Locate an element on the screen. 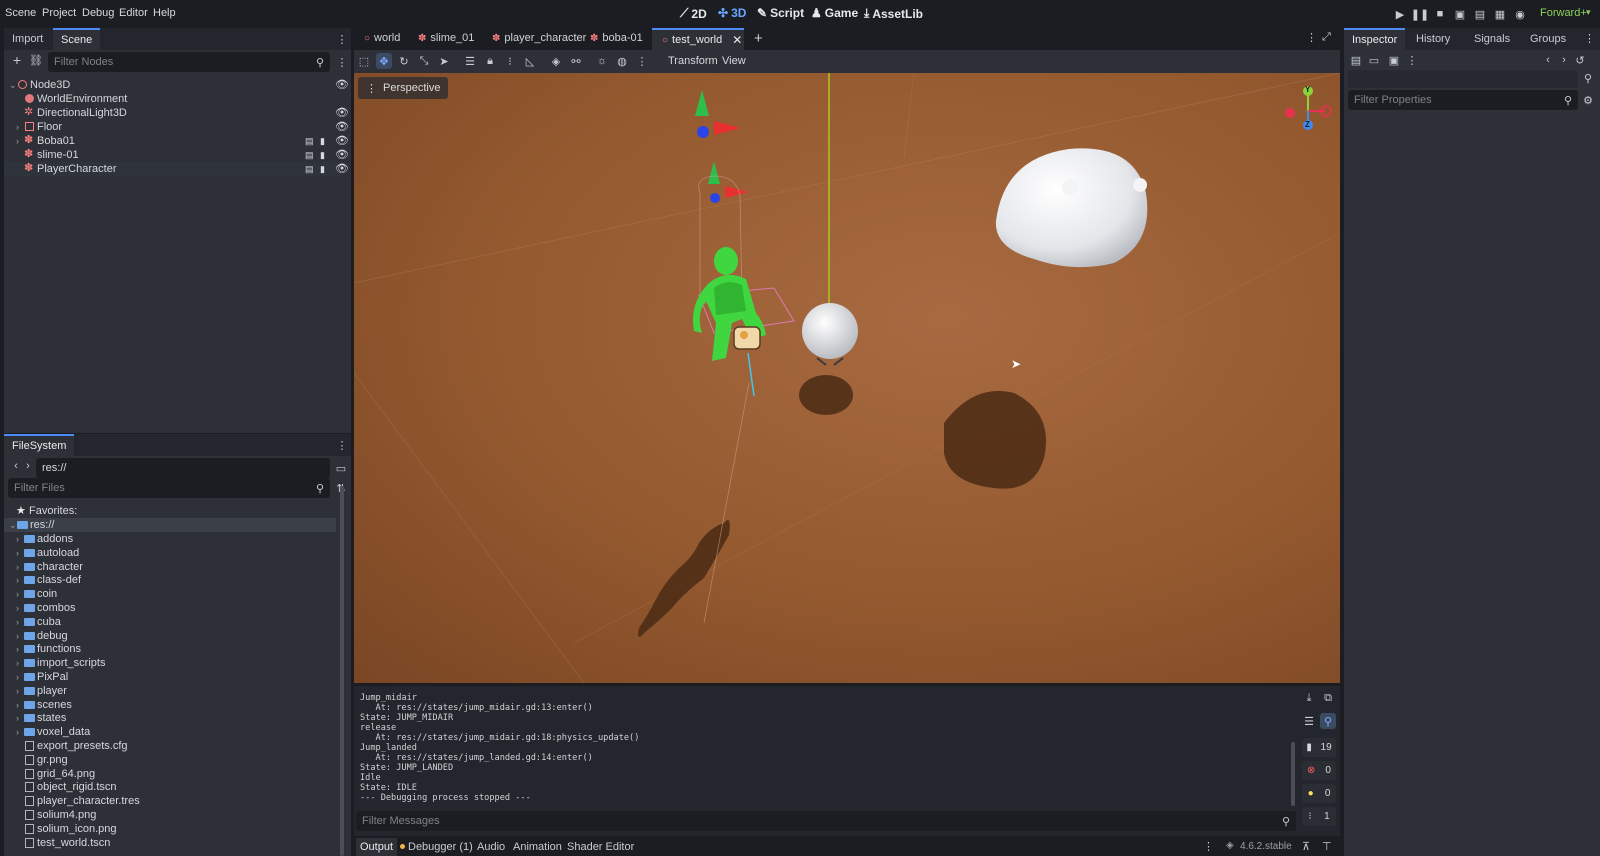 The height and width of the screenshot is (856, 1600). menu-scene: Scene is located at coordinates (20, 13).